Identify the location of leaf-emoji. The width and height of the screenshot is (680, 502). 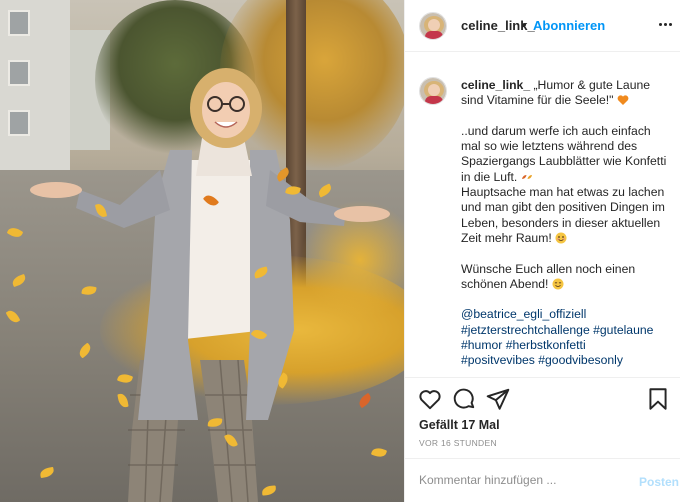
(526, 176).